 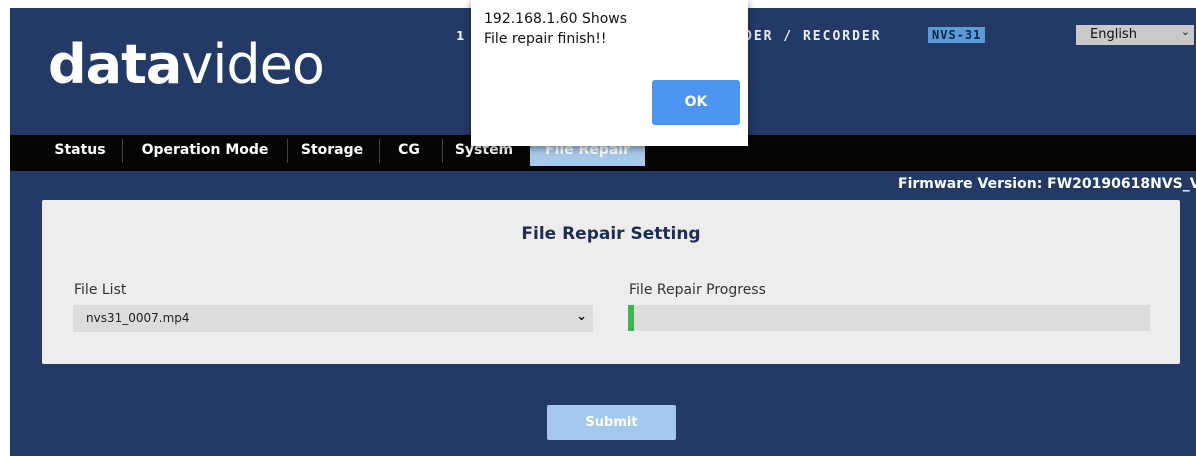 I want to click on file-list-value: nvs31_0007.mp4, so click(x=138, y=318).